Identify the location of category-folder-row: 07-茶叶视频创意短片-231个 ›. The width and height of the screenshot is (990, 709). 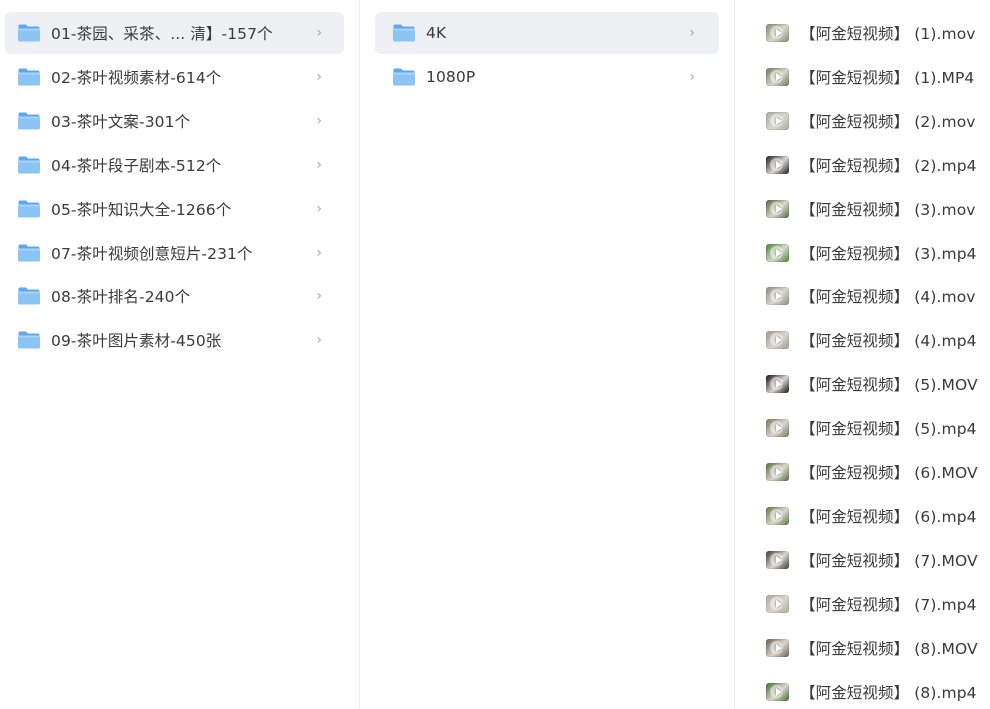
(174, 253).